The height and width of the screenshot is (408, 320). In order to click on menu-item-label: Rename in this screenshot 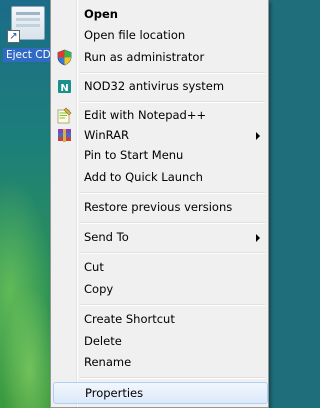, I will do `click(108, 362)`.